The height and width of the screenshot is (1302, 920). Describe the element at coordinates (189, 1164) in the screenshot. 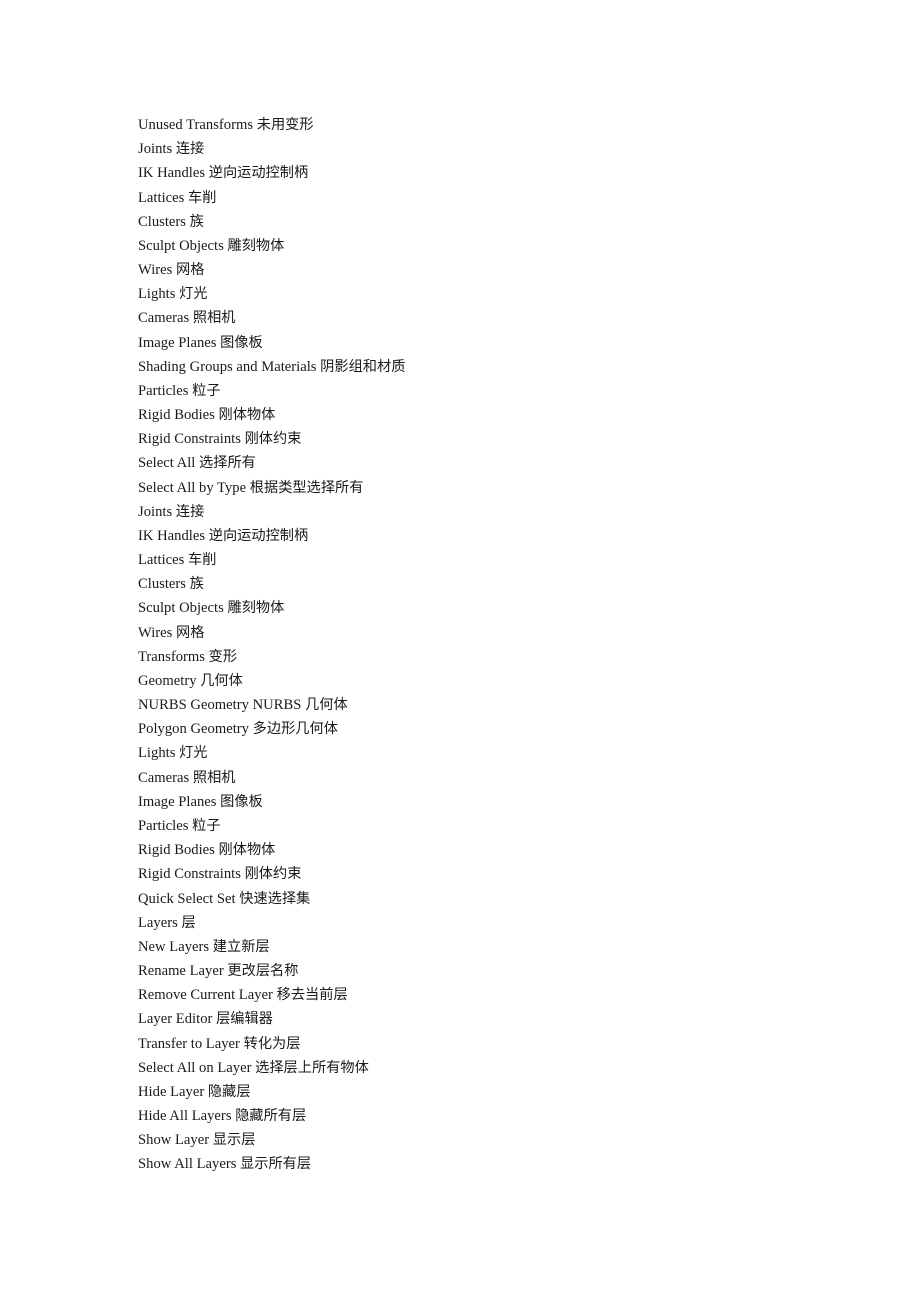

I see `term-english: Show All Layers` at that location.